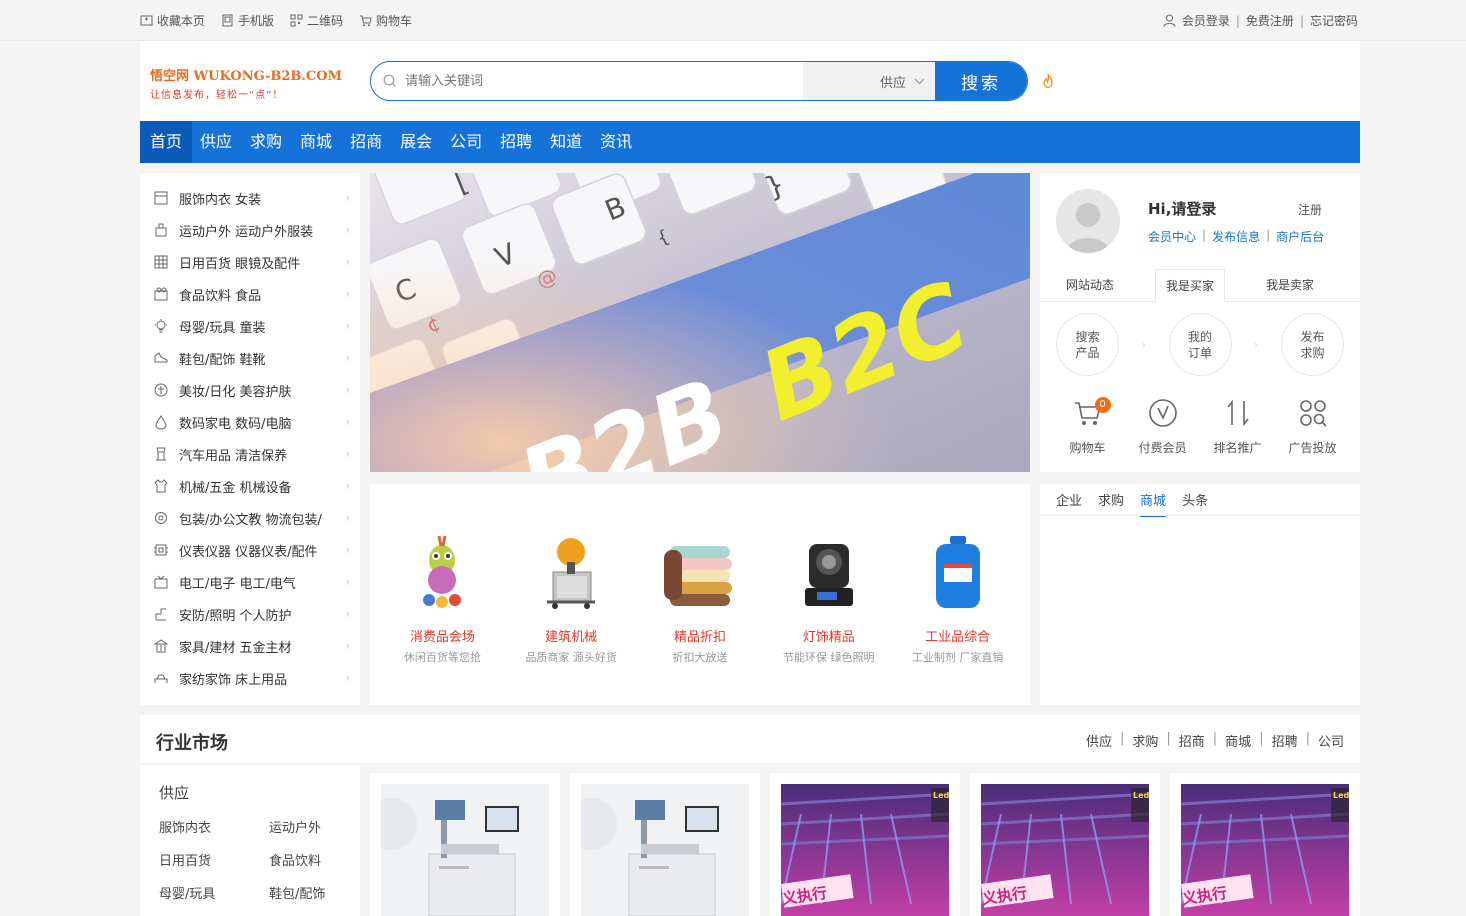 The width and height of the screenshot is (1466, 916). Describe the element at coordinates (1310, 209) in the screenshot. I see `register-link: 注册` at that location.